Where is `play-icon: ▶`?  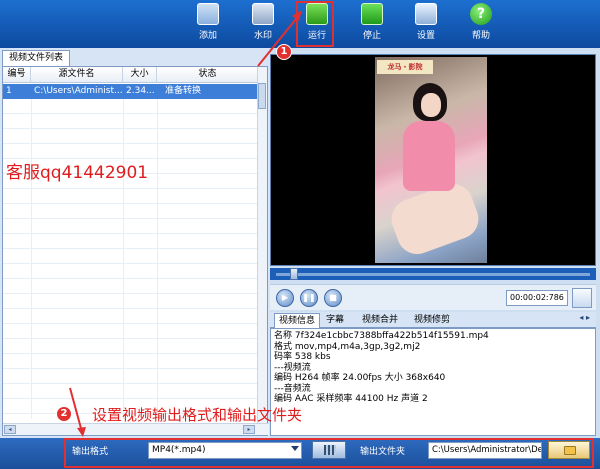
play-icon: ▶ is located at coordinates (285, 298).